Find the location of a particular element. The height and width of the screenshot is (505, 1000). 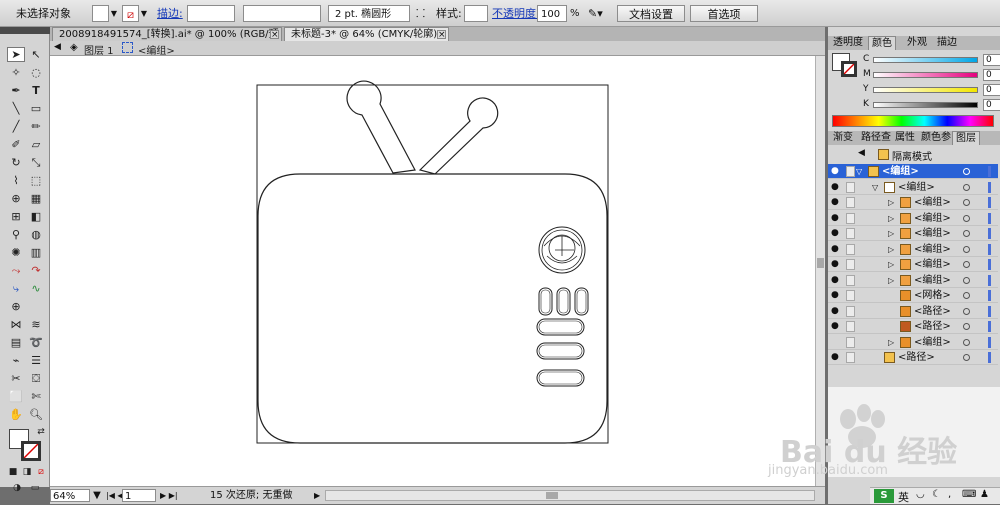

draw-mode-icon: ◑ is located at coordinates (17, 488).